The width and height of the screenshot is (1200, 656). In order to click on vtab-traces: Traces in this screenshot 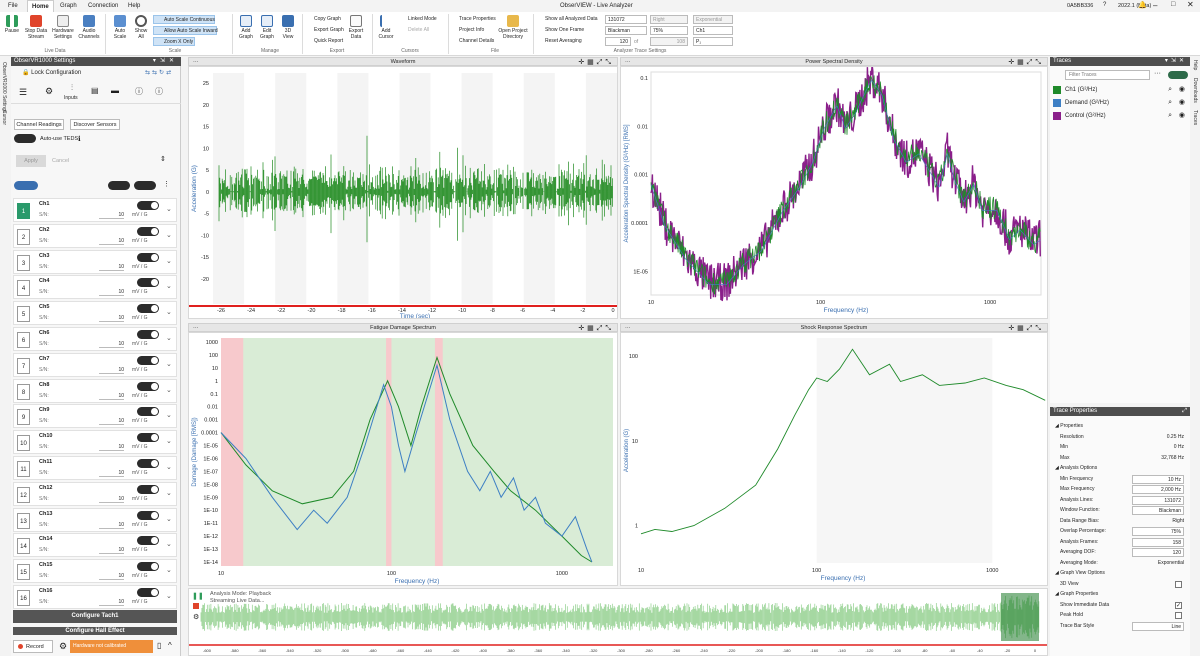, I will do `click(1195, 117)`.